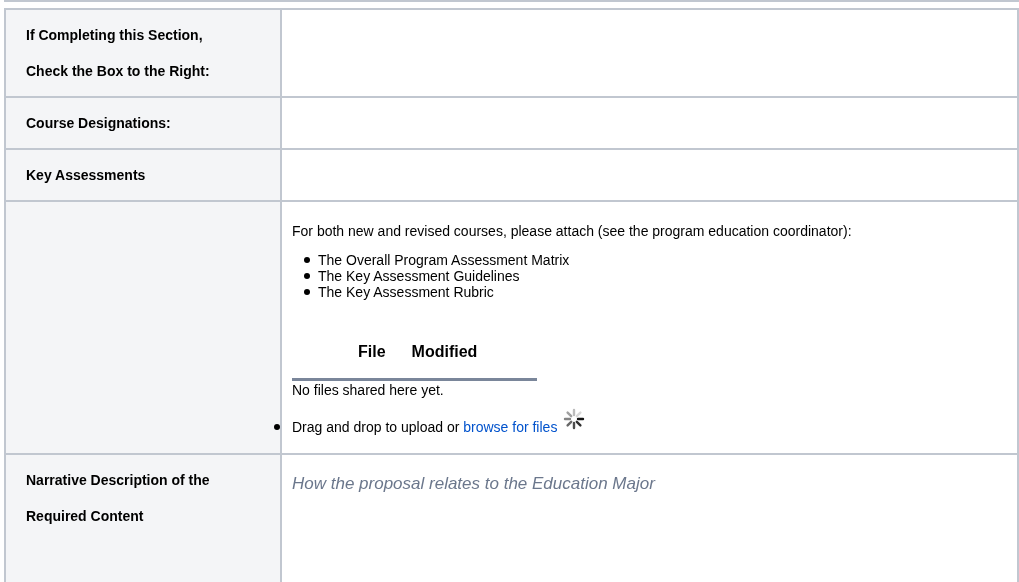  I want to click on list-item: The Key Assessment Guidelines, so click(419, 276).